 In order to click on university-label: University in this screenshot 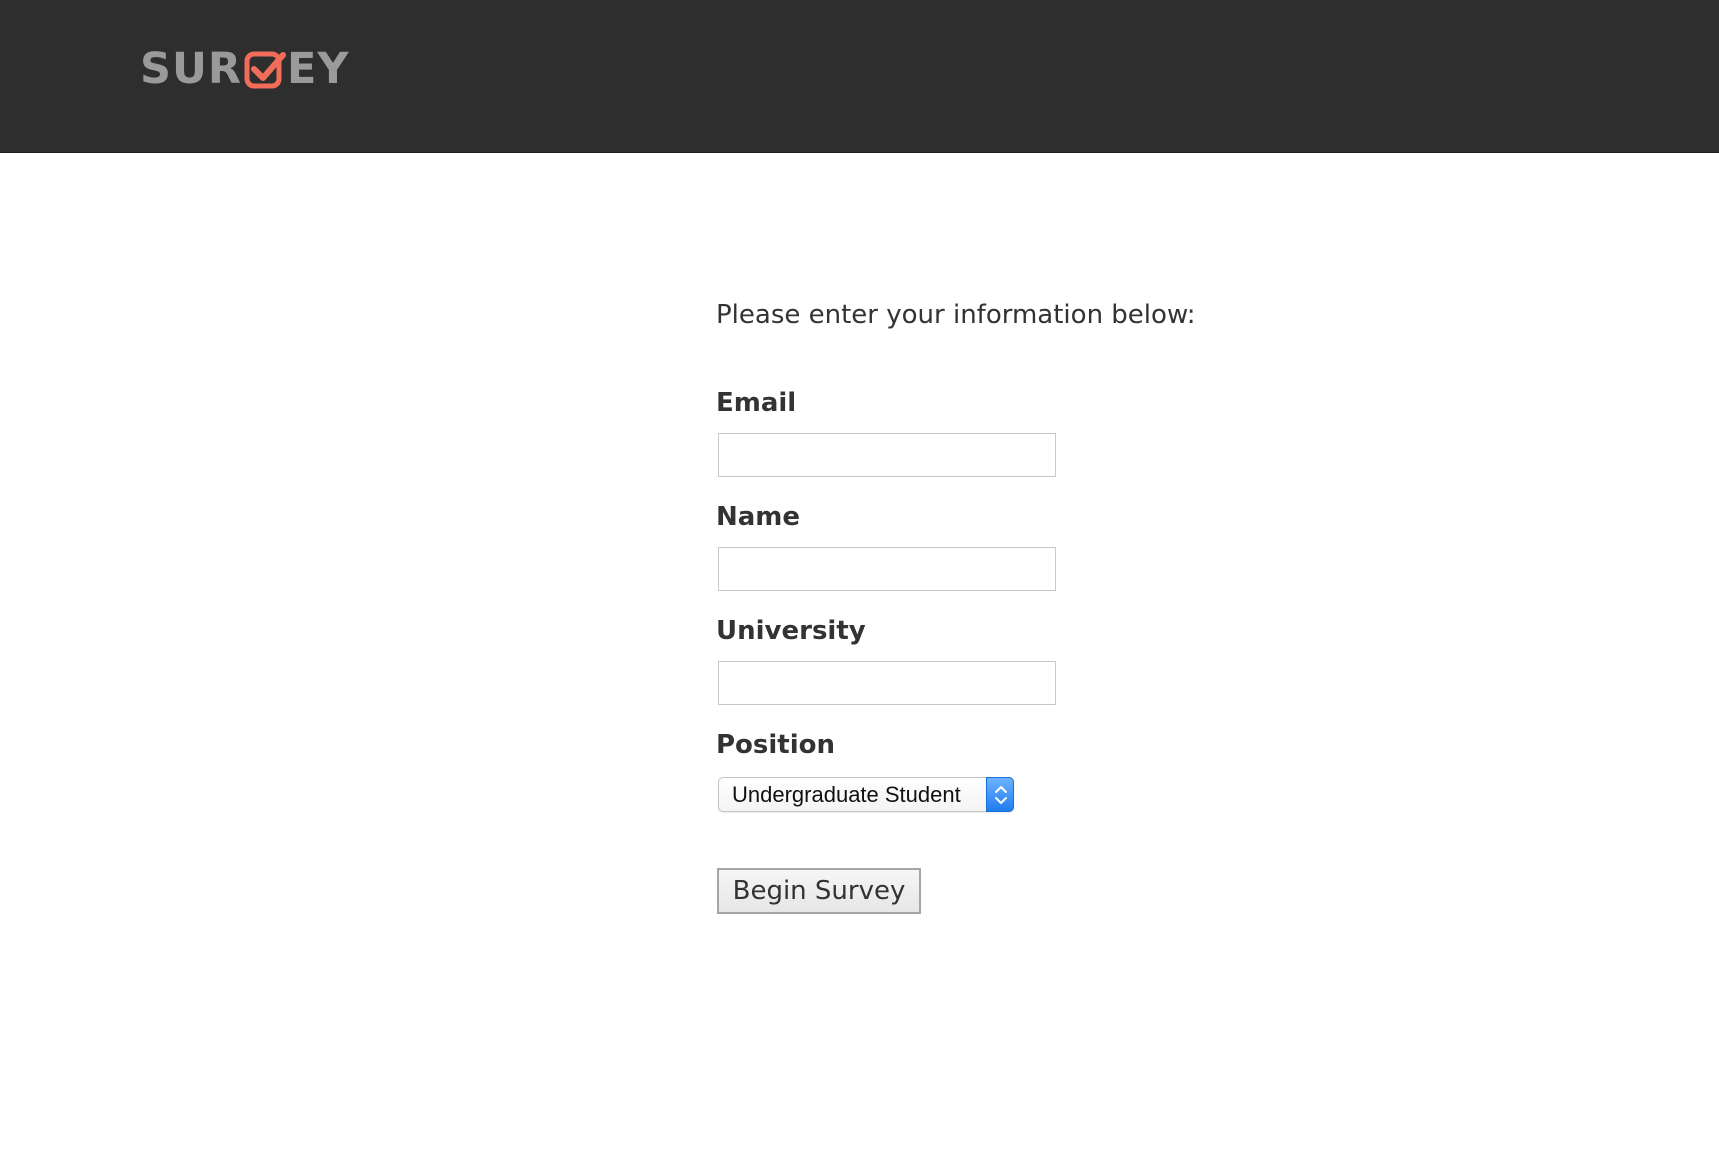, I will do `click(791, 631)`.